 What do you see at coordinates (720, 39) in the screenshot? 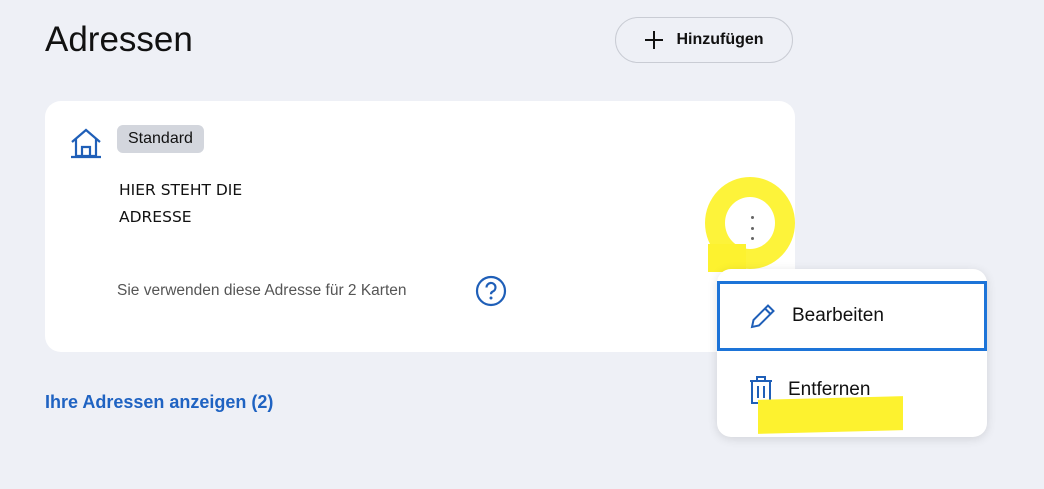
I see `add-button-label: Hinzufügen` at bounding box center [720, 39].